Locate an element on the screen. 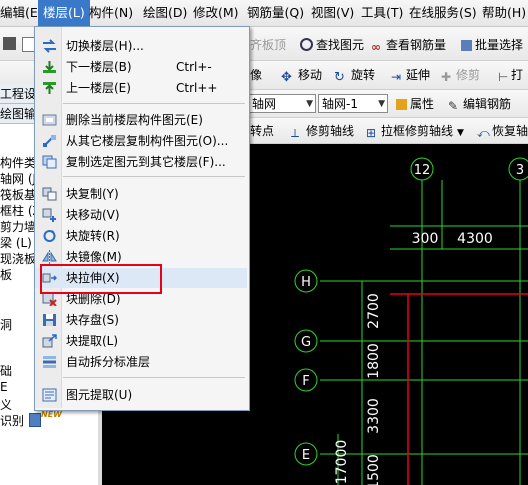 Image resolution: width=528 pixels, height=485 pixels. tree-item-recognize: 识别 is located at coordinates (12, 420).